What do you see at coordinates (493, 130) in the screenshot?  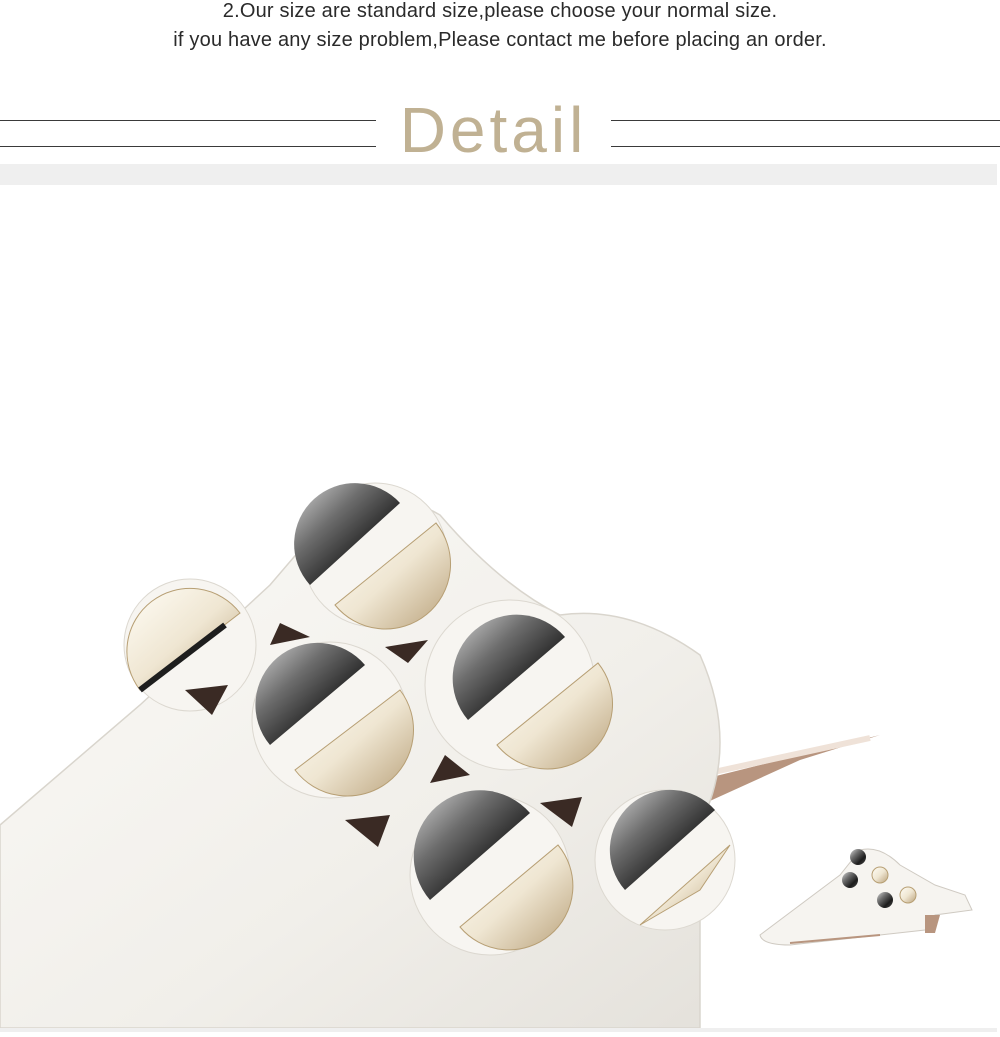 I see `section-title-detail: Detail` at bounding box center [493, 130].